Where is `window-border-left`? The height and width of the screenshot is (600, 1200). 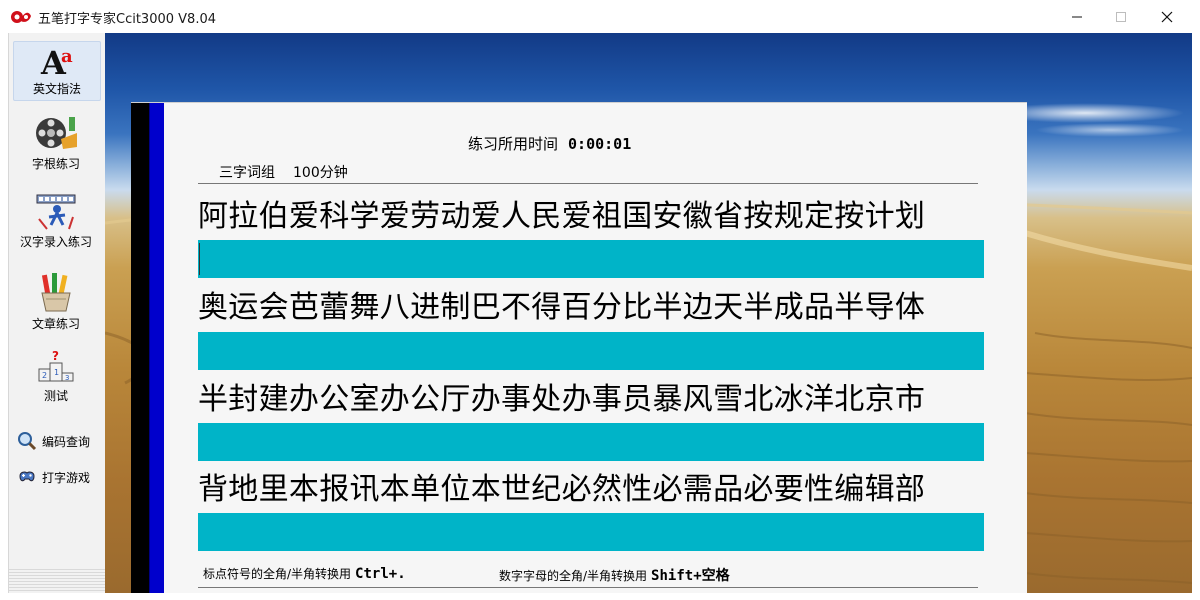
window-border-left is located at coordinates (4, 316).